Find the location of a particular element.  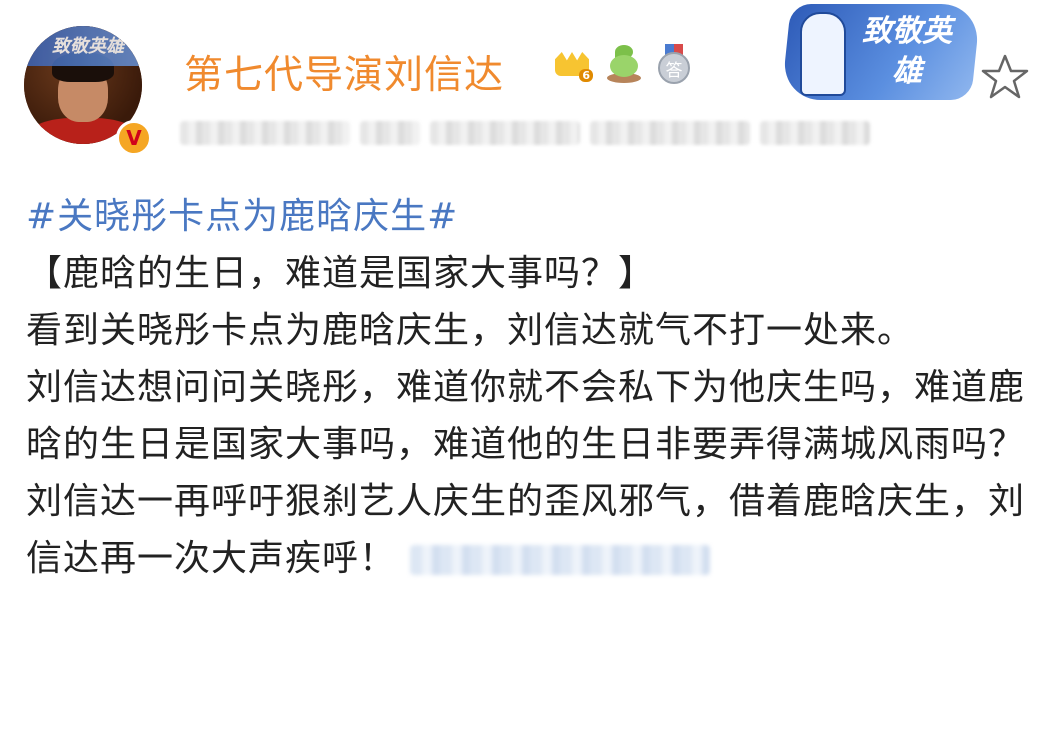

star-icon is located at coordinates (1005, 77).